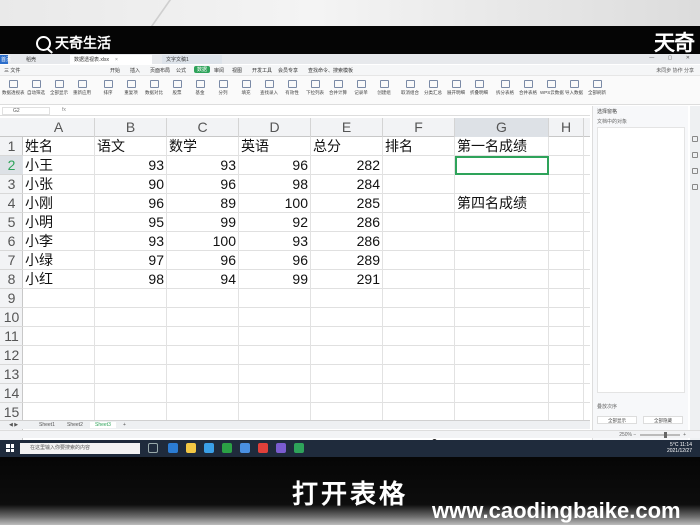  Describe the element at coordinates (330, 111) in the screenshot. I see `formula-input` at that location.